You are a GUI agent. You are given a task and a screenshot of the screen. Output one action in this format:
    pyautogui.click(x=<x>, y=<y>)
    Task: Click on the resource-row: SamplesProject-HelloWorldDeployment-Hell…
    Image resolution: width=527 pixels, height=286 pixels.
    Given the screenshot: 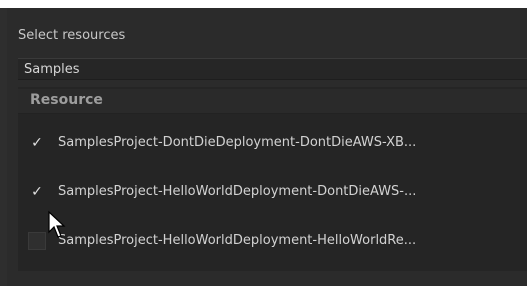 What is the action you would take?
    pyautogui.click(x=272, y=241)
    